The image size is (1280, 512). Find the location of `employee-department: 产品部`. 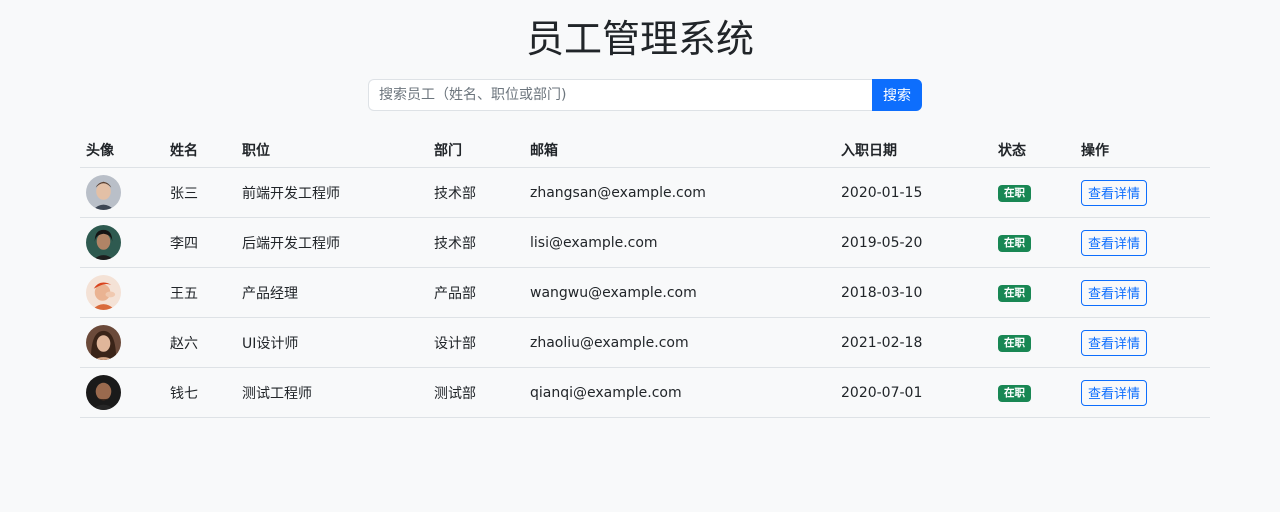

employee-department: 产品部 is located at coordinates (476, 292).